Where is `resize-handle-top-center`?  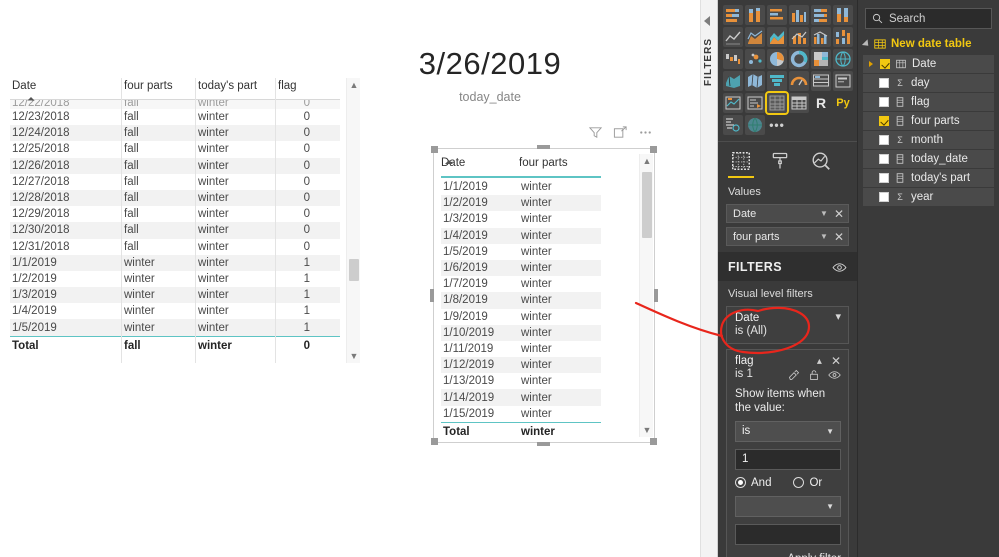
resize-handle-top-center is located at coordinates (543, 147).